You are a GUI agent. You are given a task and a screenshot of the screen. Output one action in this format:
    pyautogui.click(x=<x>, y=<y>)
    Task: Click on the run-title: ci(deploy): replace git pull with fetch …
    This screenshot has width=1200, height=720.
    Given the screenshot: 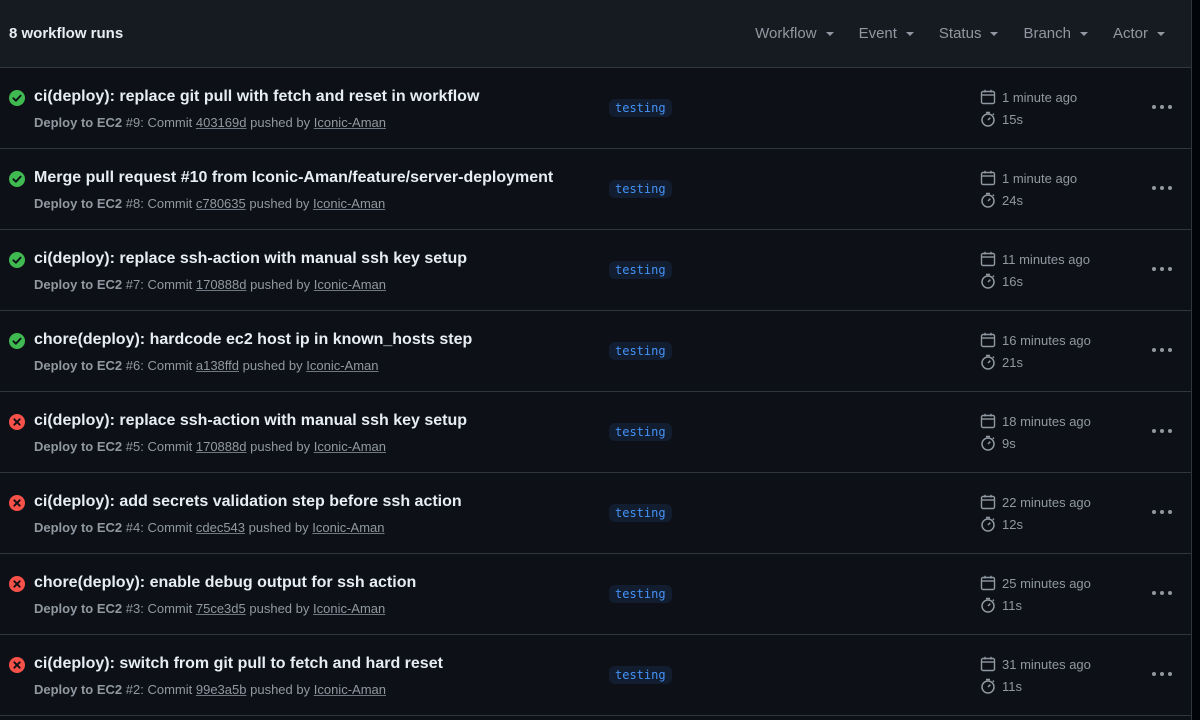 What is the action you would take?
    pyautogui.click(x=256, y=97)
    